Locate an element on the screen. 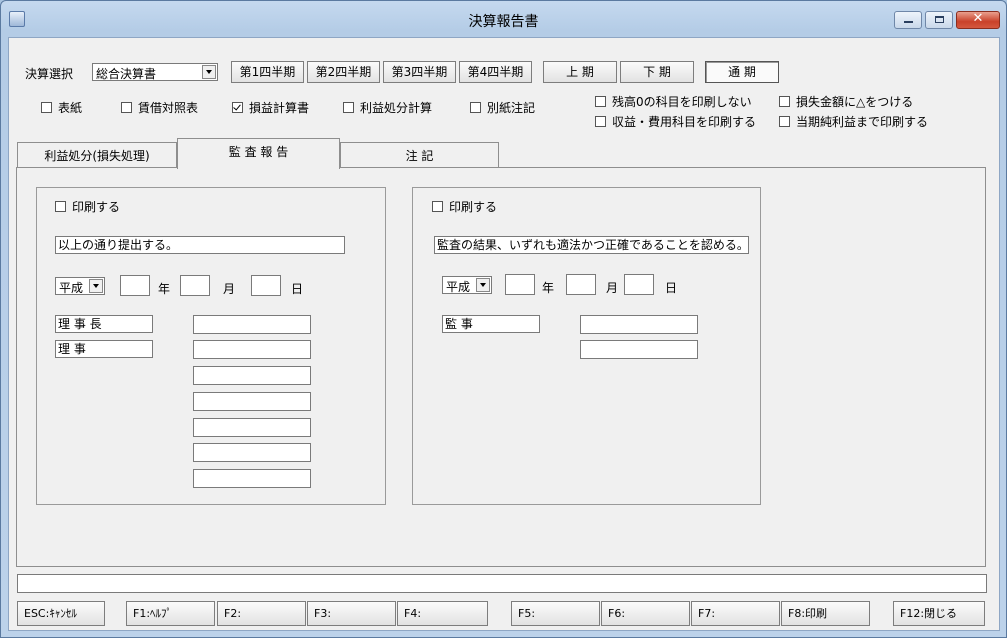  director-role-field: 理 事 is located at coordinates (104, 349).